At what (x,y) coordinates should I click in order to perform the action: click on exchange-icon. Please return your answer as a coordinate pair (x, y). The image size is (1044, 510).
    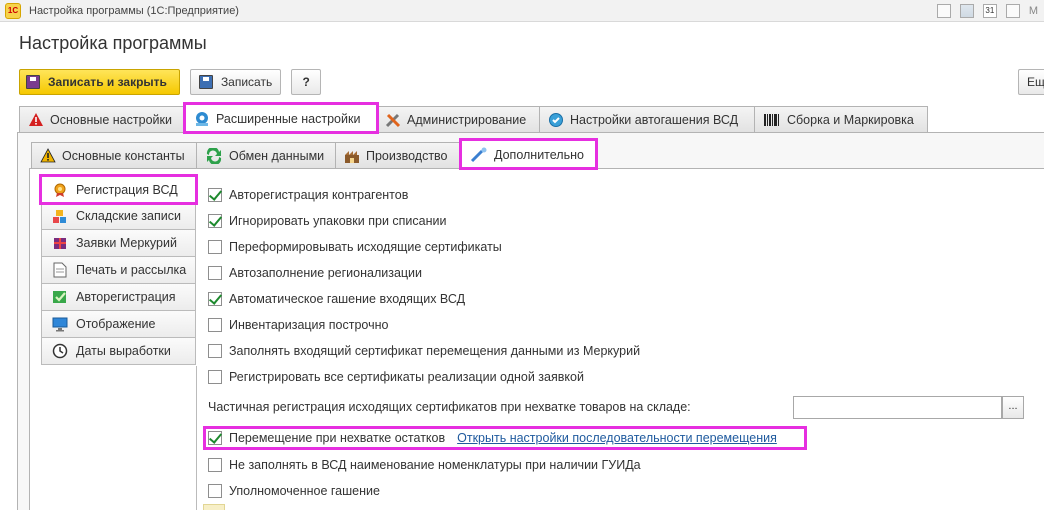
    Looking at the image, I should click on (214, 155).